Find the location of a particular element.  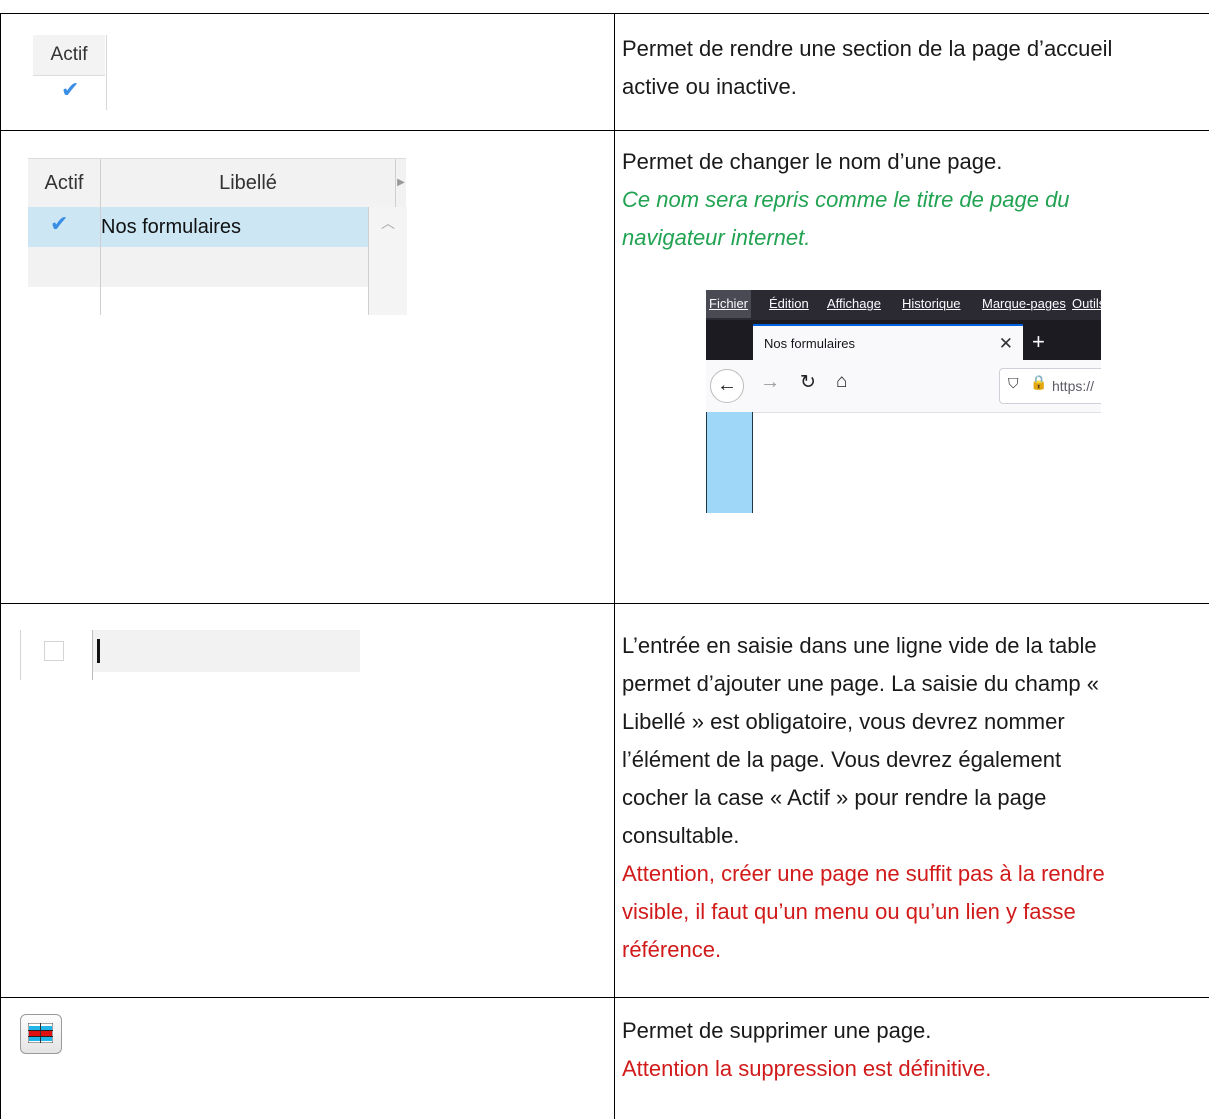

vertical-scrollbar: ︿ is located at coordinates (387, 261).